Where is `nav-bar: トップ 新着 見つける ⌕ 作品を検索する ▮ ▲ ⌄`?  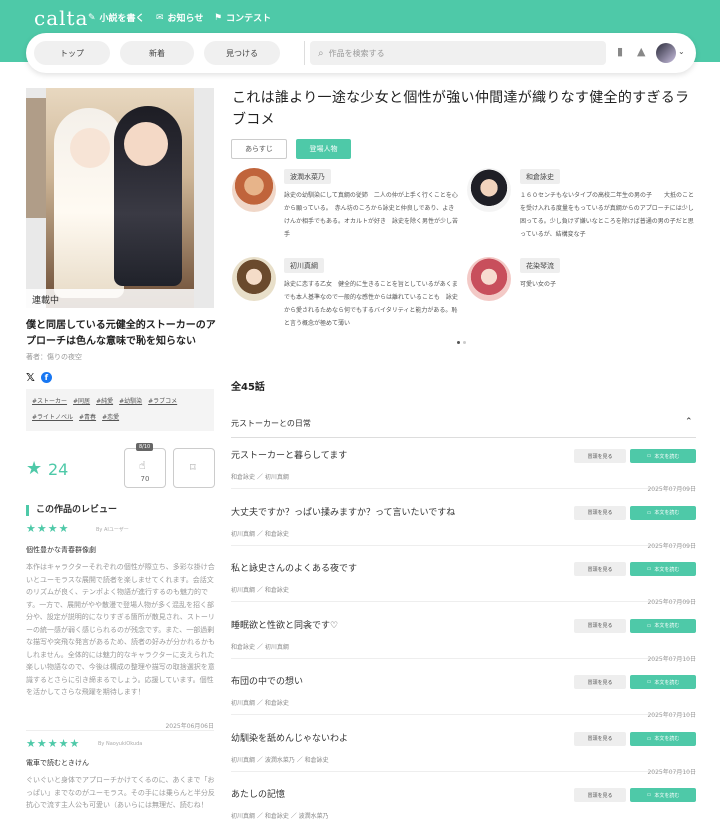
nav-bar: トップ 新着 見つける ⌕ 作品を検索する ▮ ▲ ⌄ is located at coordinates (361, 53).